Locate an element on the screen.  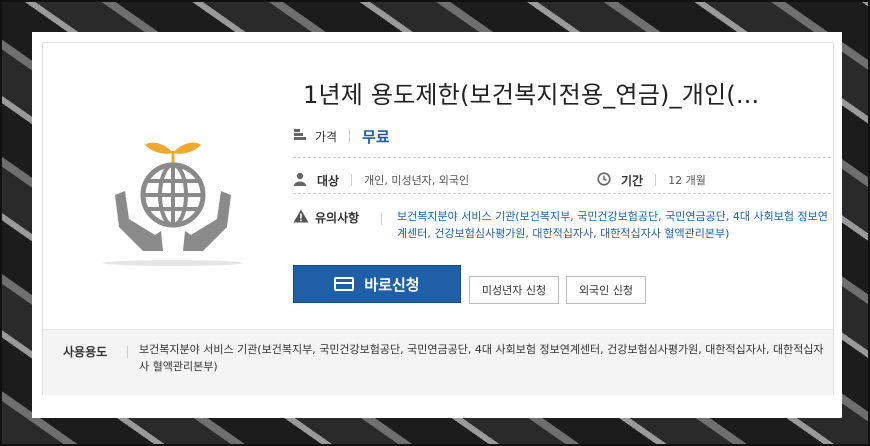
target-label: 대상 is located at coordinates (328, 180).